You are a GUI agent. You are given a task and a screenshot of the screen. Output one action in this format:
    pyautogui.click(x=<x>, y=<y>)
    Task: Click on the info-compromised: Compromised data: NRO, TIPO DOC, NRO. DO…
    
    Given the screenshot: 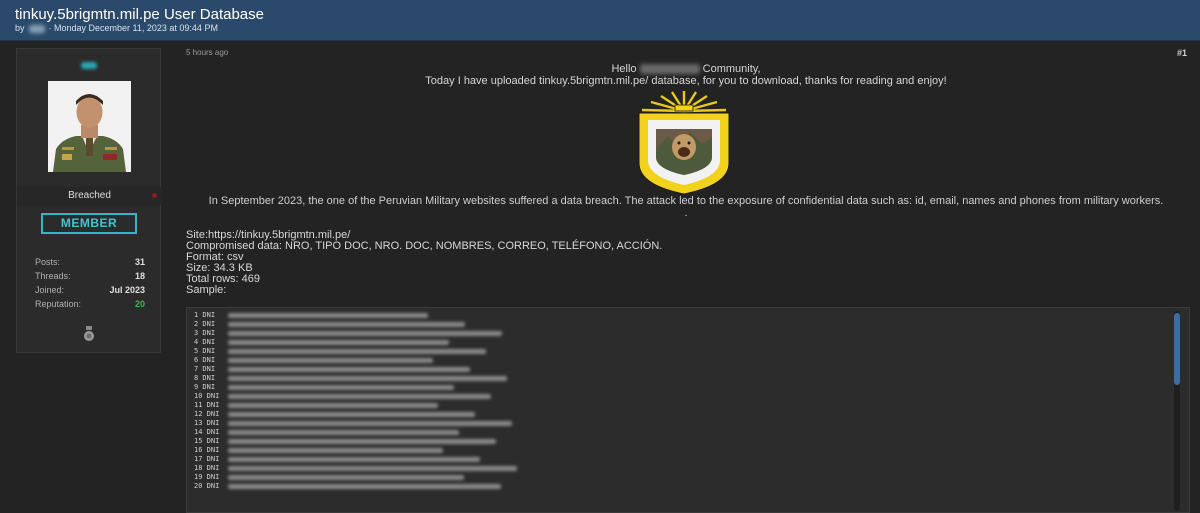 What is the action you would take?
    pyautogui.click(x=424, y=246)
    